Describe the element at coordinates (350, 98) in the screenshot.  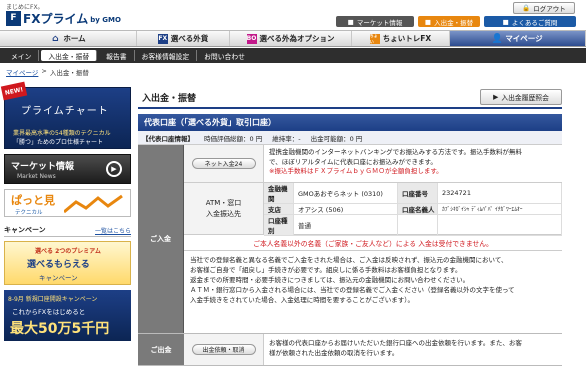
I see `page-title-bar: 入出金・振替 ▶ 入出金履歴照会` at that location.